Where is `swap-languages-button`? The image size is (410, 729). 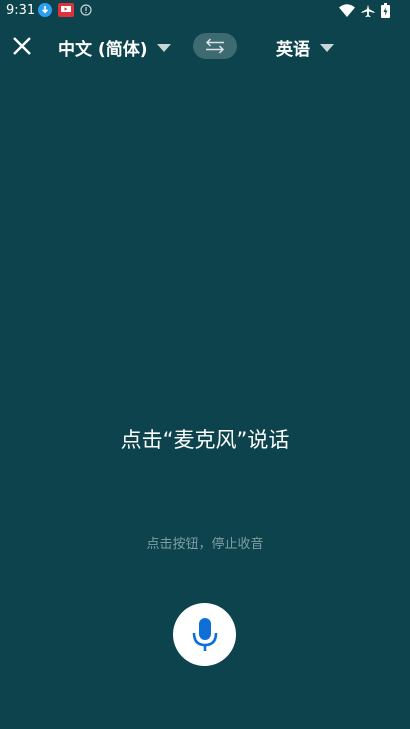
swap-languages-button is located at coordinates (215, 46).